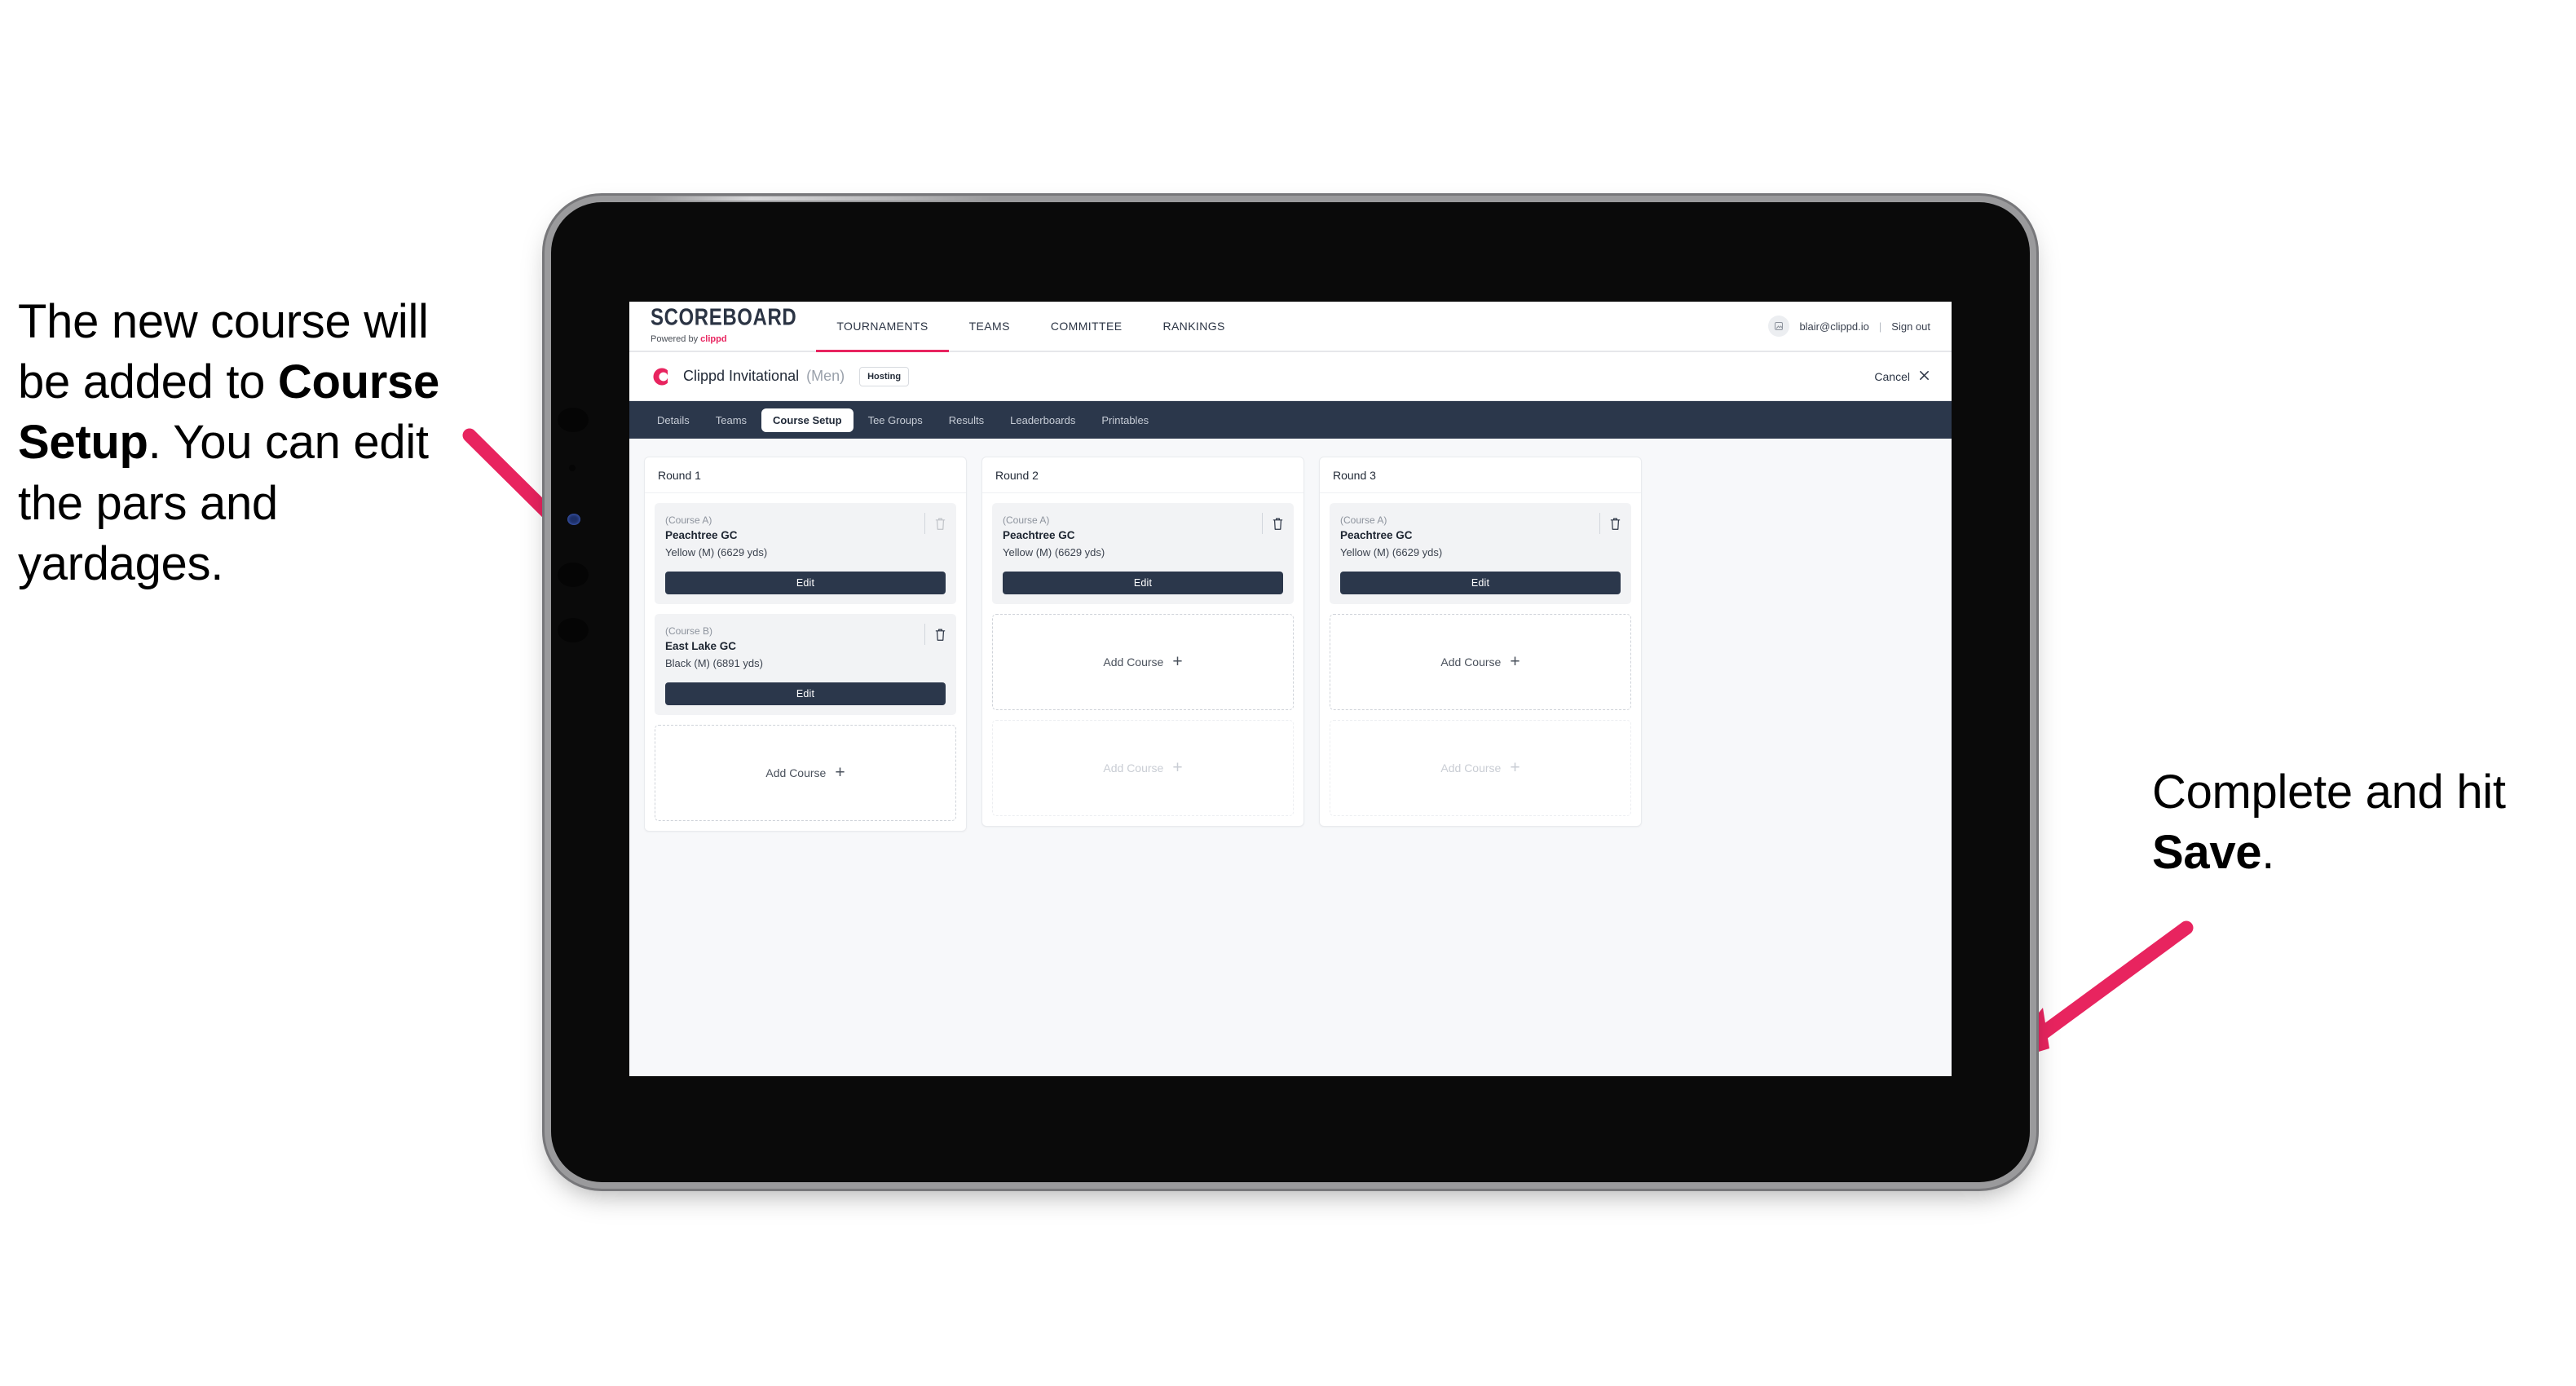 This screenshot has height=1386, width=2576. I want to click on bezel-mic-icon, so click(572, 468).